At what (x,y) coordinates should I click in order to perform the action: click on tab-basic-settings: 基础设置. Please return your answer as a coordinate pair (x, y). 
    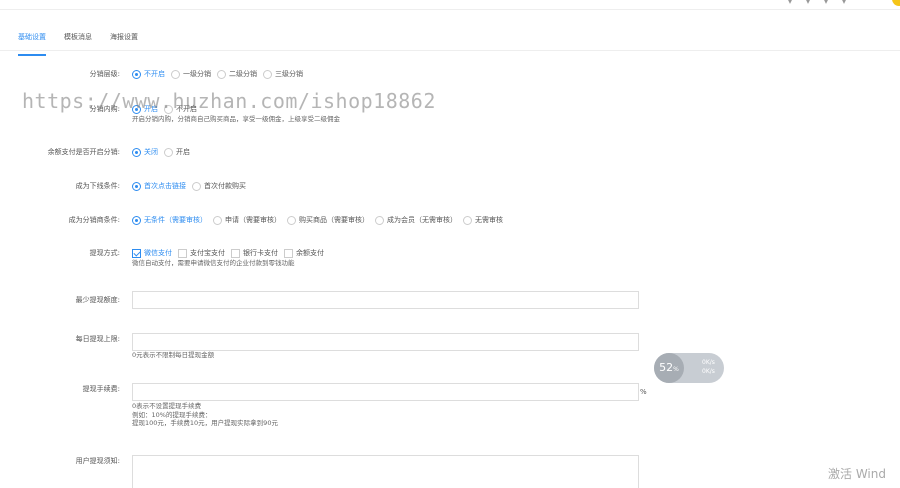
    Looking at the image, I should click on (32, 43).